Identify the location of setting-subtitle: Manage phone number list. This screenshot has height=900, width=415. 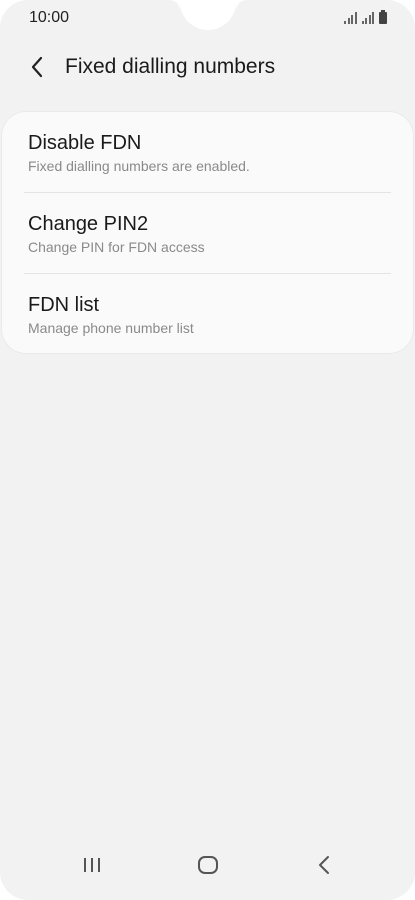
(111, 328).